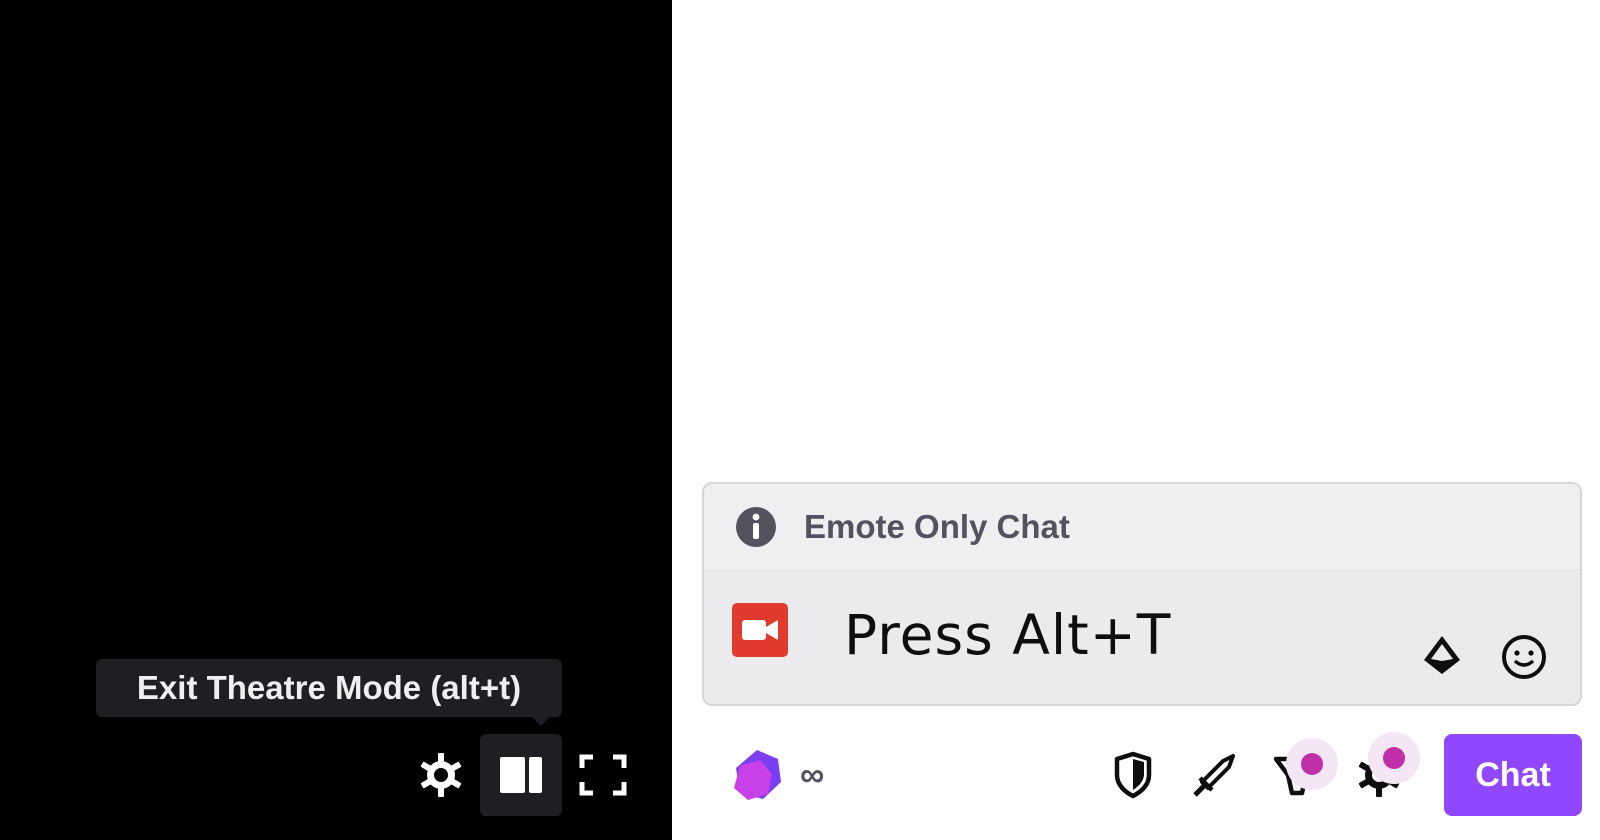 This screenshot has height=840, width=1600. I want to click on chat-input-text: Press Alt+T, so click(1008, 635).